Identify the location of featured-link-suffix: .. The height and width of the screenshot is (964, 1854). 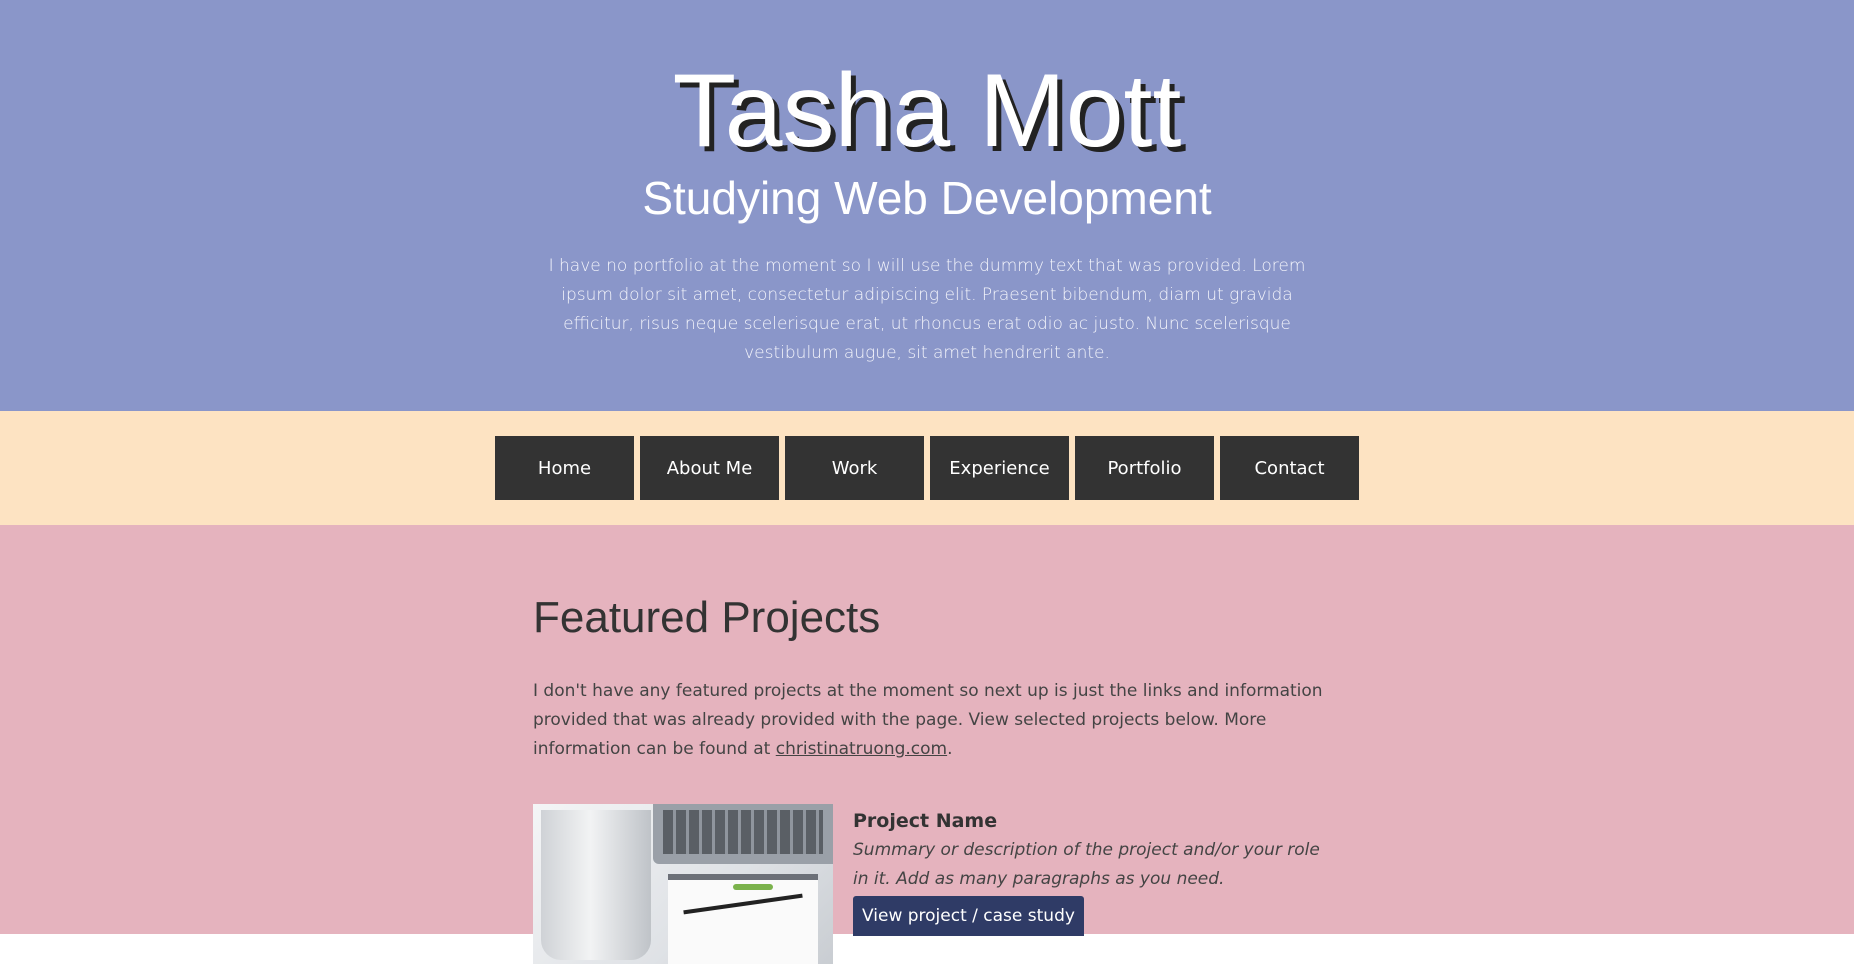
(950, 749).